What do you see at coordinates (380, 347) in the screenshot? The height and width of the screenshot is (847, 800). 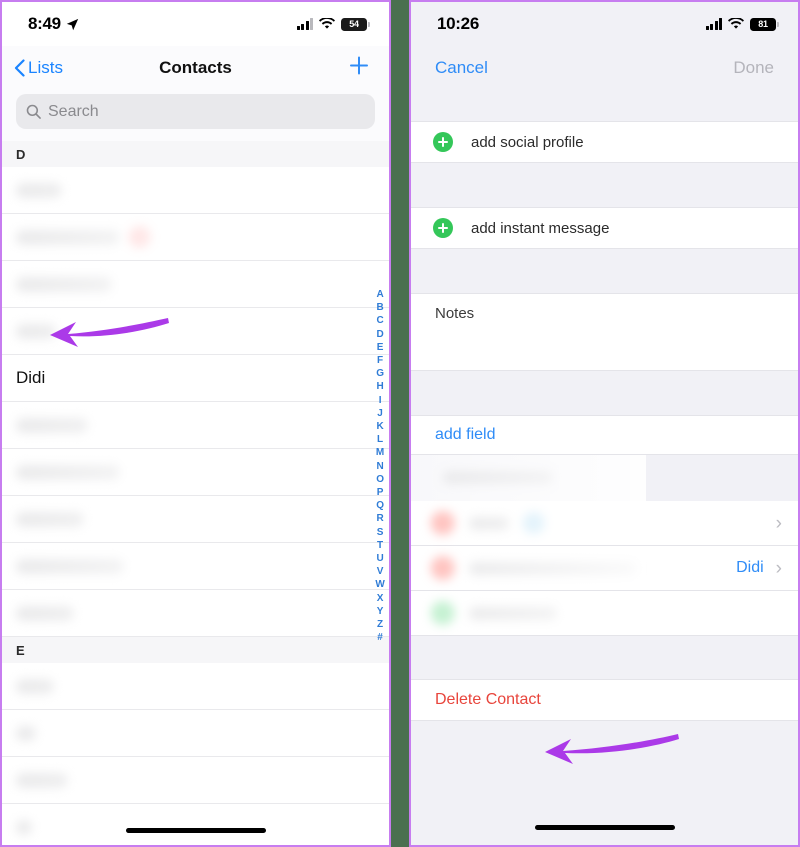 I see `alpha-index-letter: E` at bounding box center [380, 347].